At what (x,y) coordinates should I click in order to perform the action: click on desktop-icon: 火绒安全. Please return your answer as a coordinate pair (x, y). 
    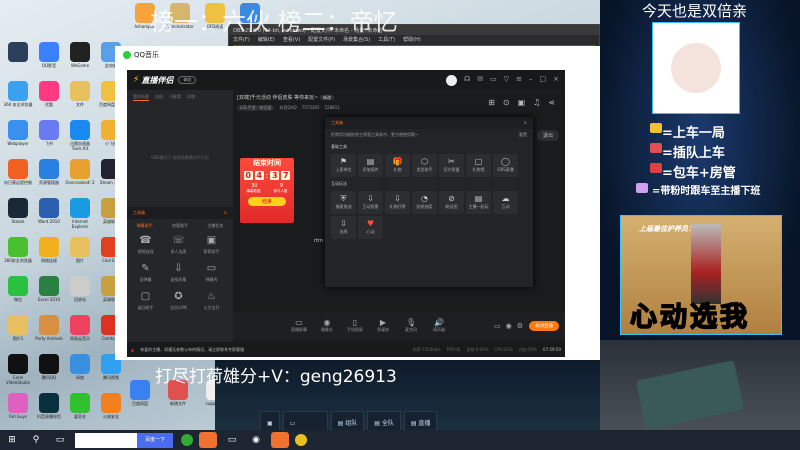
    Looking at the image, I should click on (111, 406).